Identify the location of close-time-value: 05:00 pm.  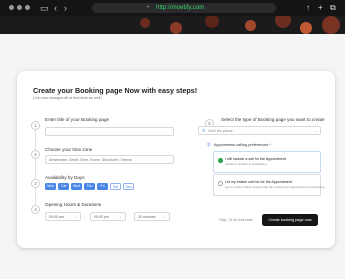
(101, 217).